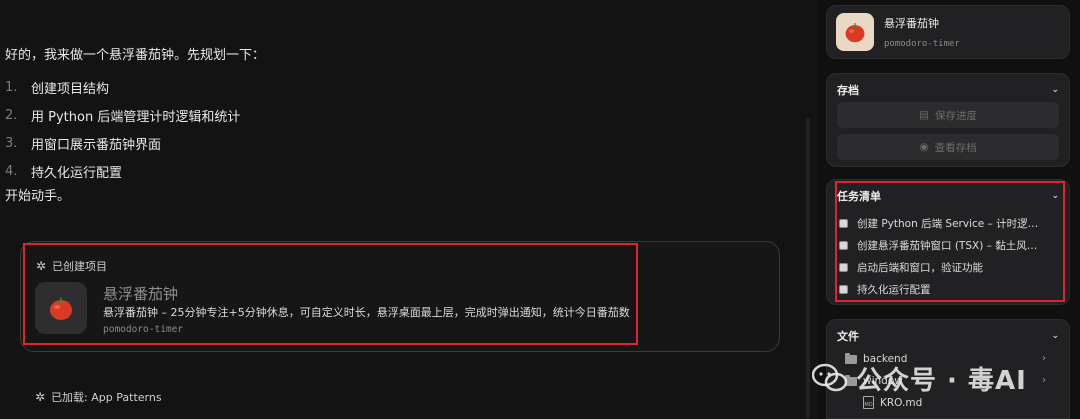 The image size is (1080, 419). What do you see at coordinates (948, 147) in the screenshot?
I see `view-saves-button: ◉ 查看存档` at bounding box center [948, 147].